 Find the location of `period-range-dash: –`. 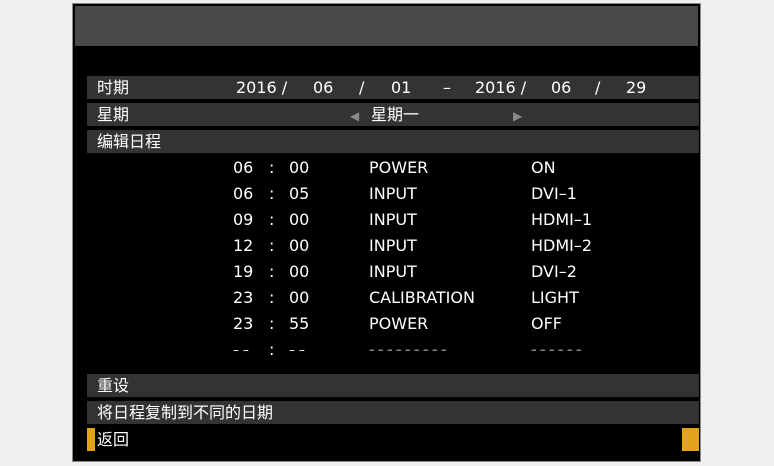

period-range-dash: – is located at coordinates (447, 87).